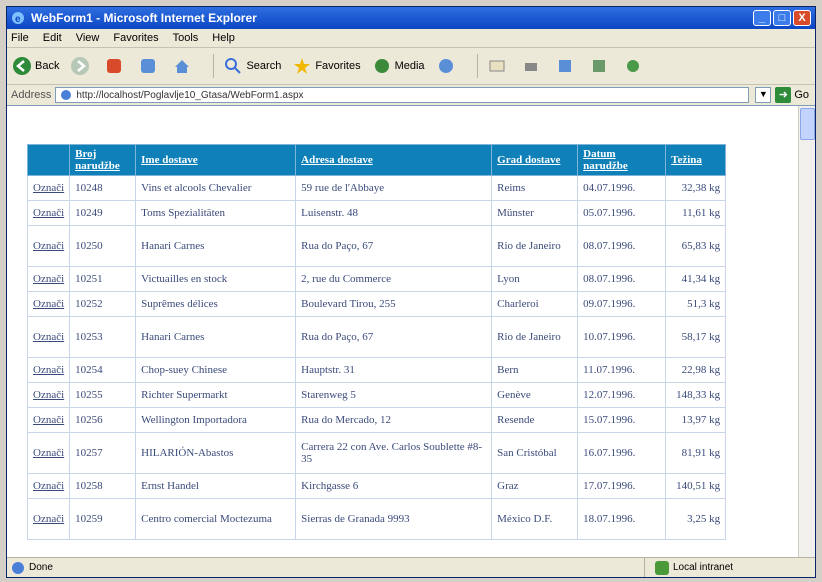  I want to click on cell-broj: 10252, so click(103, 304).